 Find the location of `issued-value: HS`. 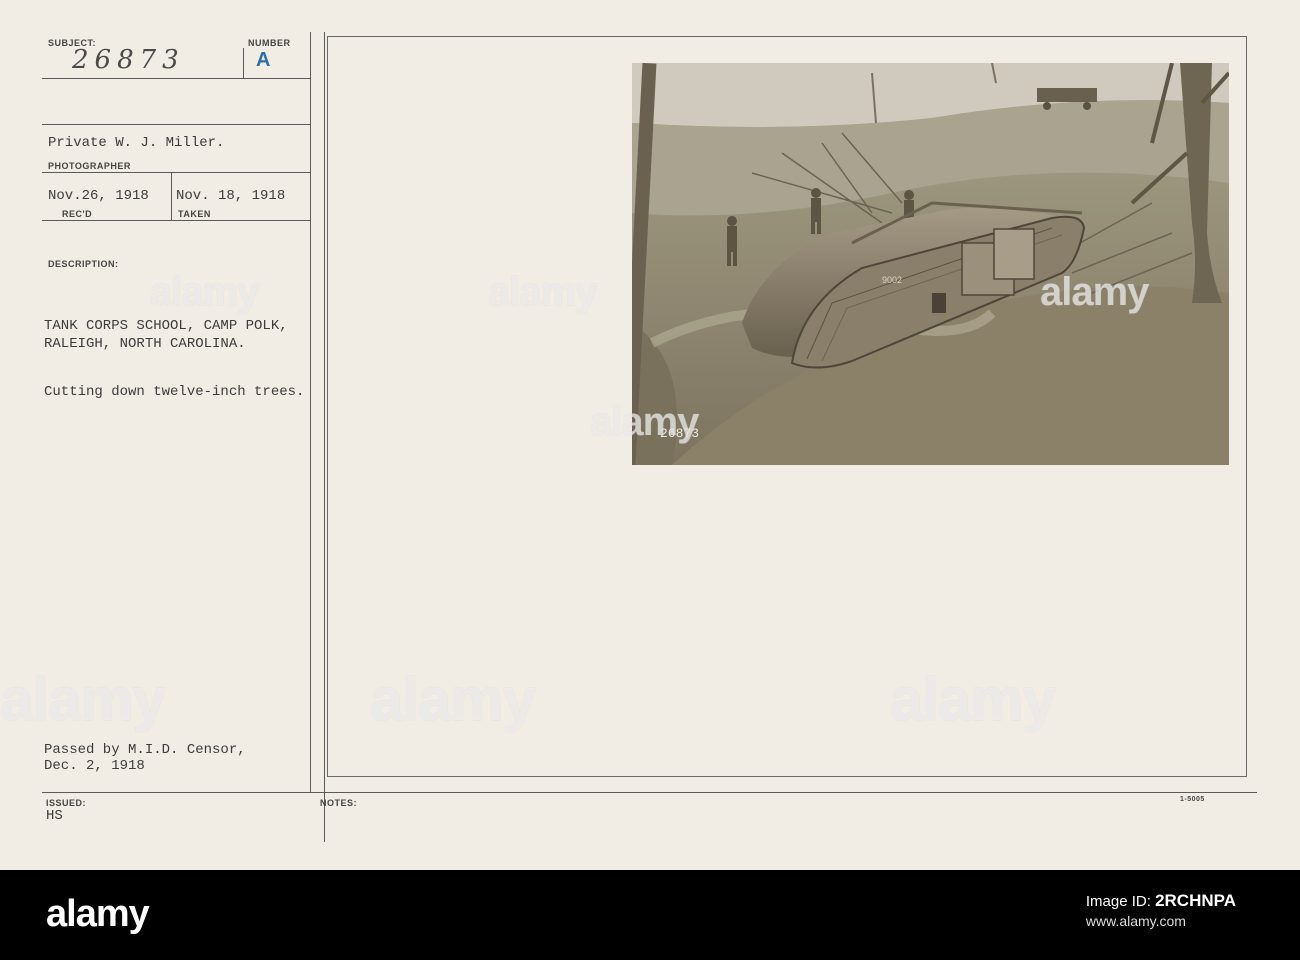

issued-value: HS is located at coordinates (54, 816).